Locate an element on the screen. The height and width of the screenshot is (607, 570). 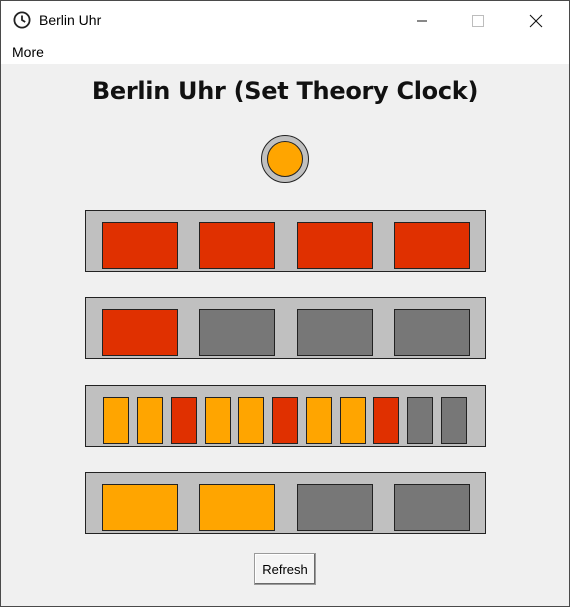
close-button is located at coordinates (536, 21).